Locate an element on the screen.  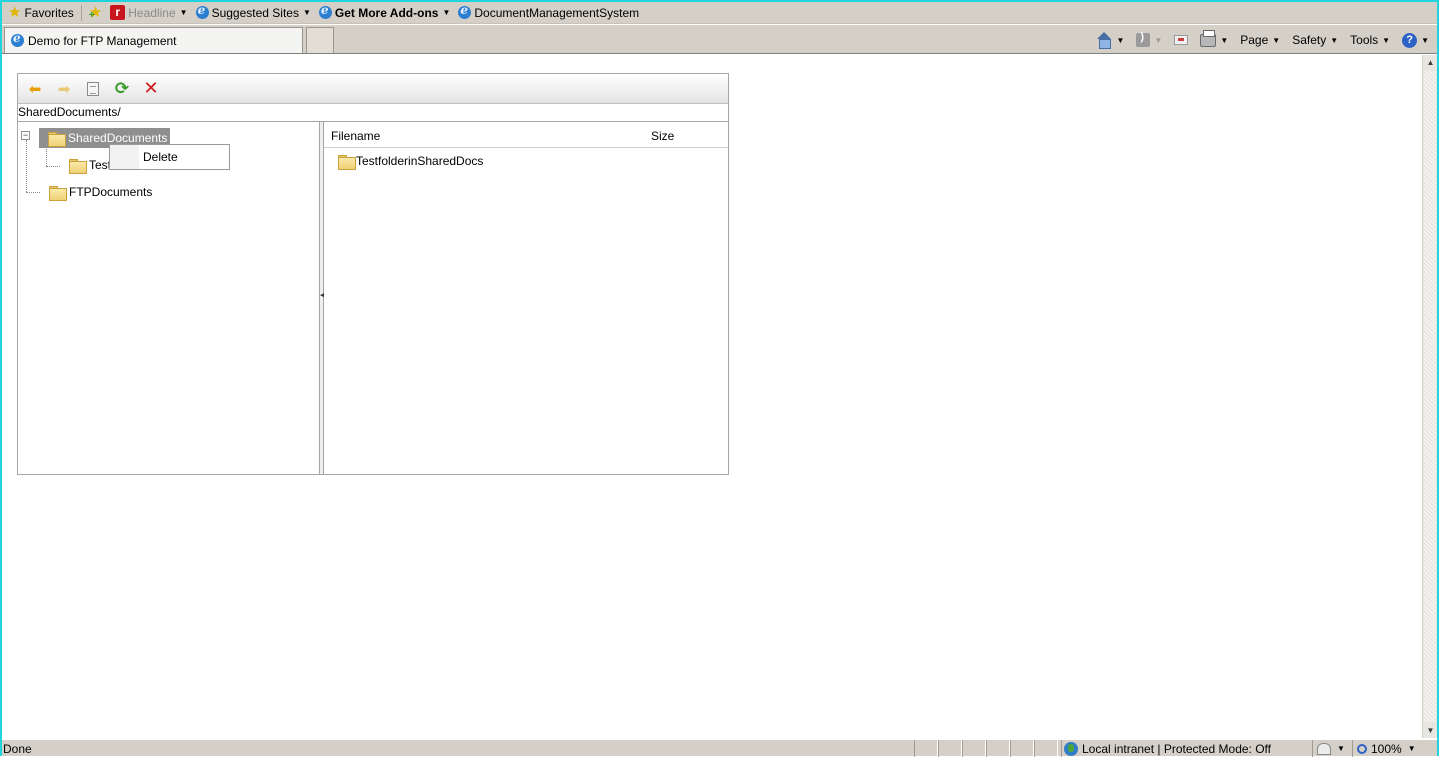
folder-tree: − SharedDocuments Test FTPDocuments is located at coordinates (168, 298).